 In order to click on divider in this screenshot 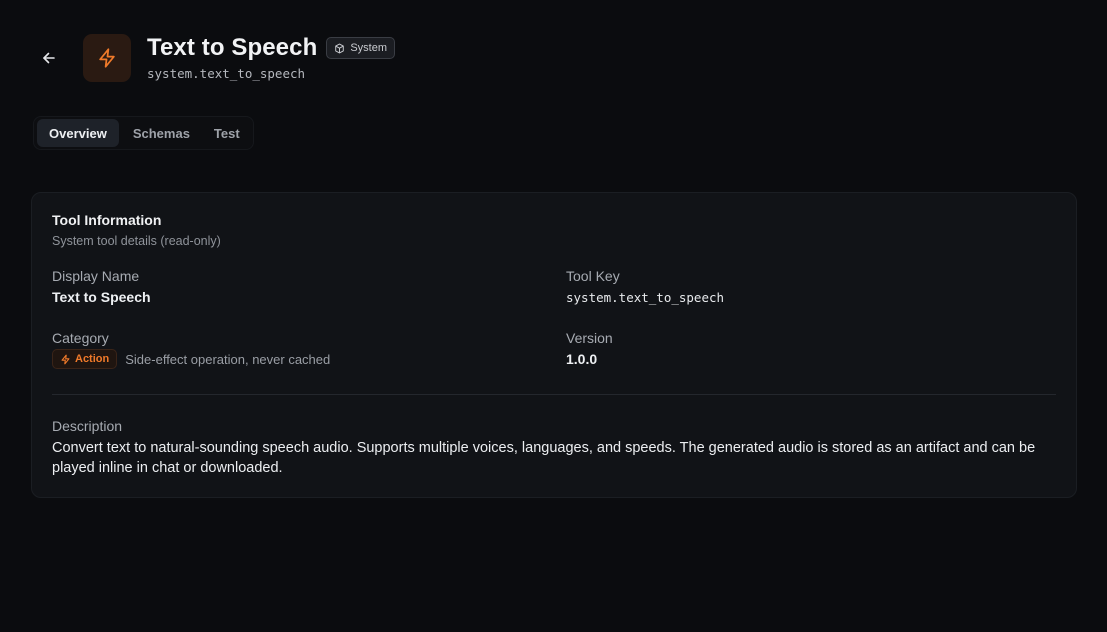, I will do `click(554, 394)`.